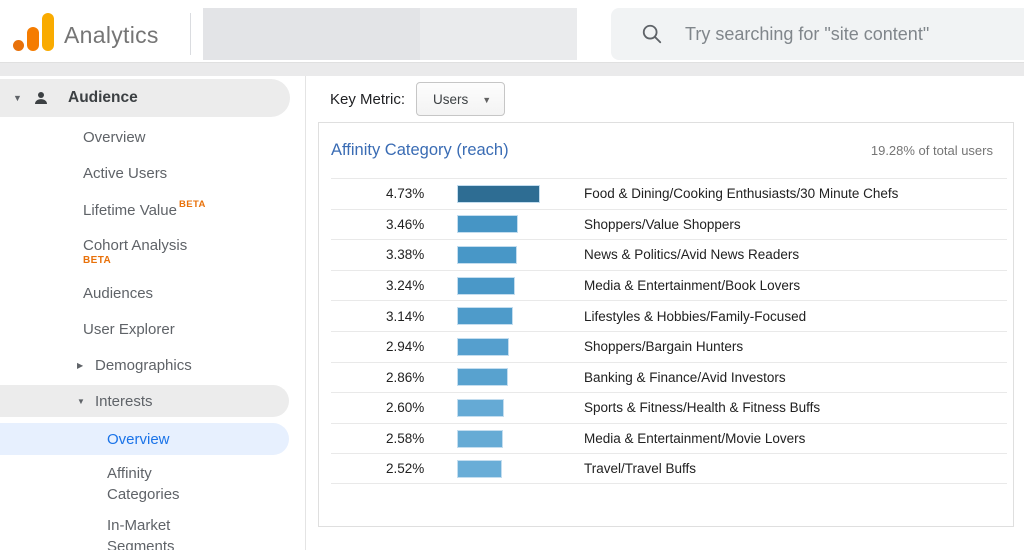 The image size is (1024, 550). I want to click on sidebar-item-cohort-analysis: Cohort Analysis BETA, so click(152, 251).